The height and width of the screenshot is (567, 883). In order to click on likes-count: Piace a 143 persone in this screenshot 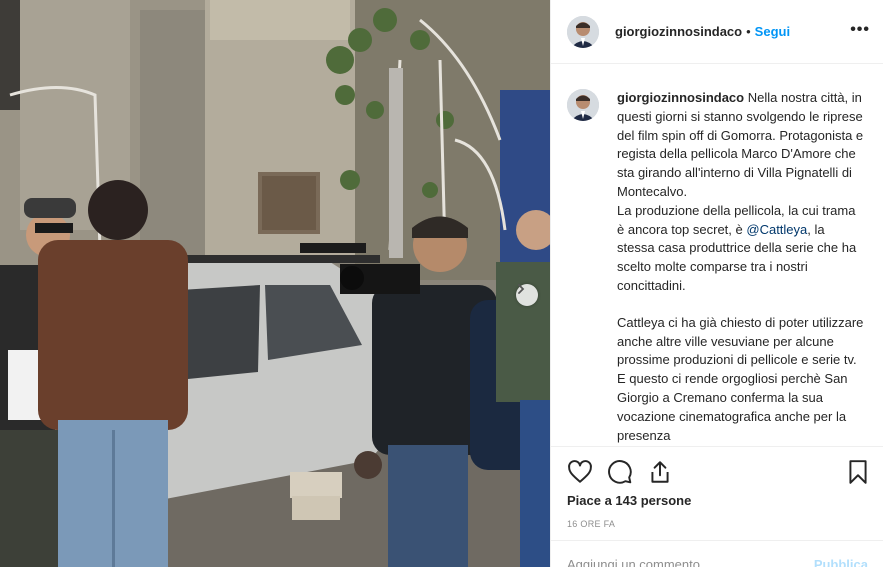, I will do `click(629, 500)`.